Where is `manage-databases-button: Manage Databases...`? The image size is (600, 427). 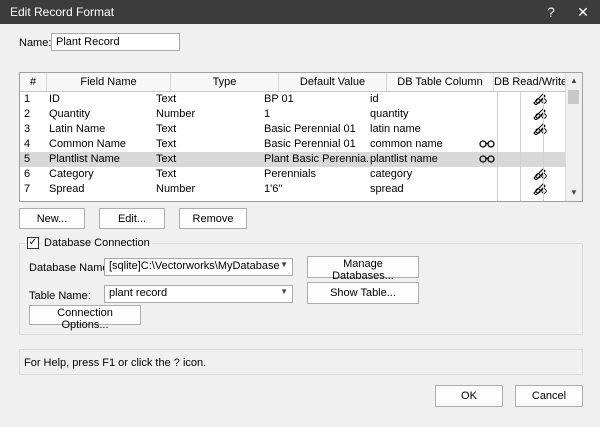 manage-databases-button: Manage Databases... is located at coordinates (363, 269).